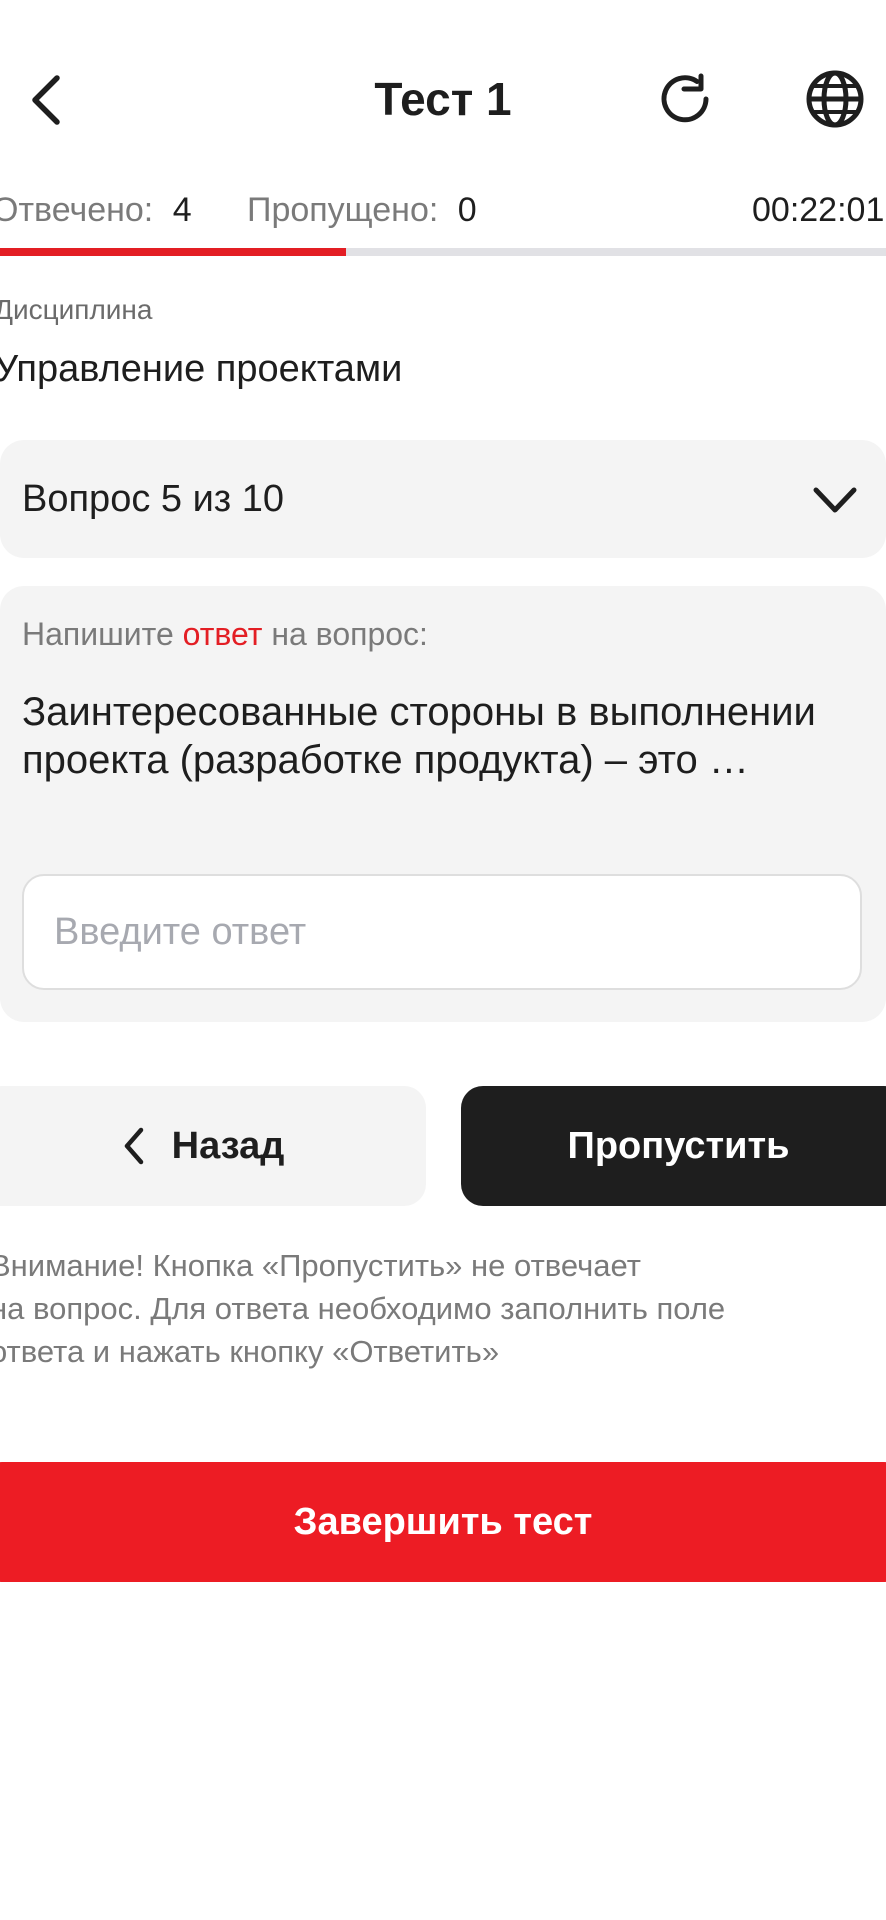  What do you see at coordinates (228, 1145) in the screenshot?
I see `back-nav-label: Назад` at bounding box center [228, 1145].